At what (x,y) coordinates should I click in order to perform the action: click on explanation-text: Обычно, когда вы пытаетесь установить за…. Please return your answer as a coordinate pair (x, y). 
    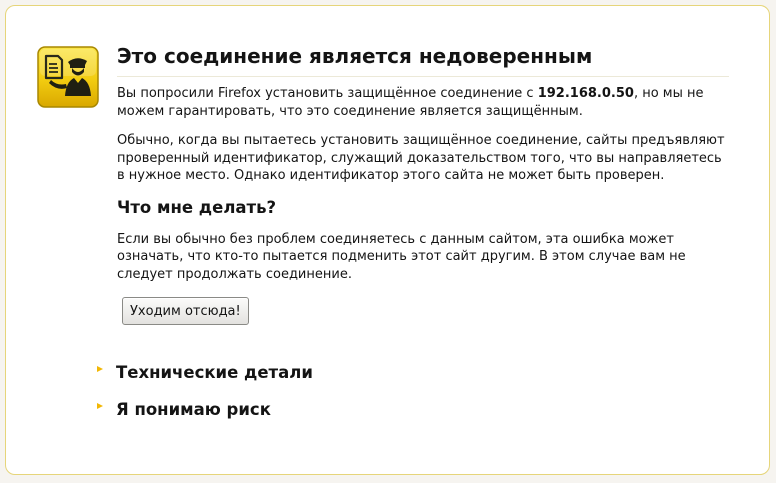
    Looking at the image, I should click on (421, 158).